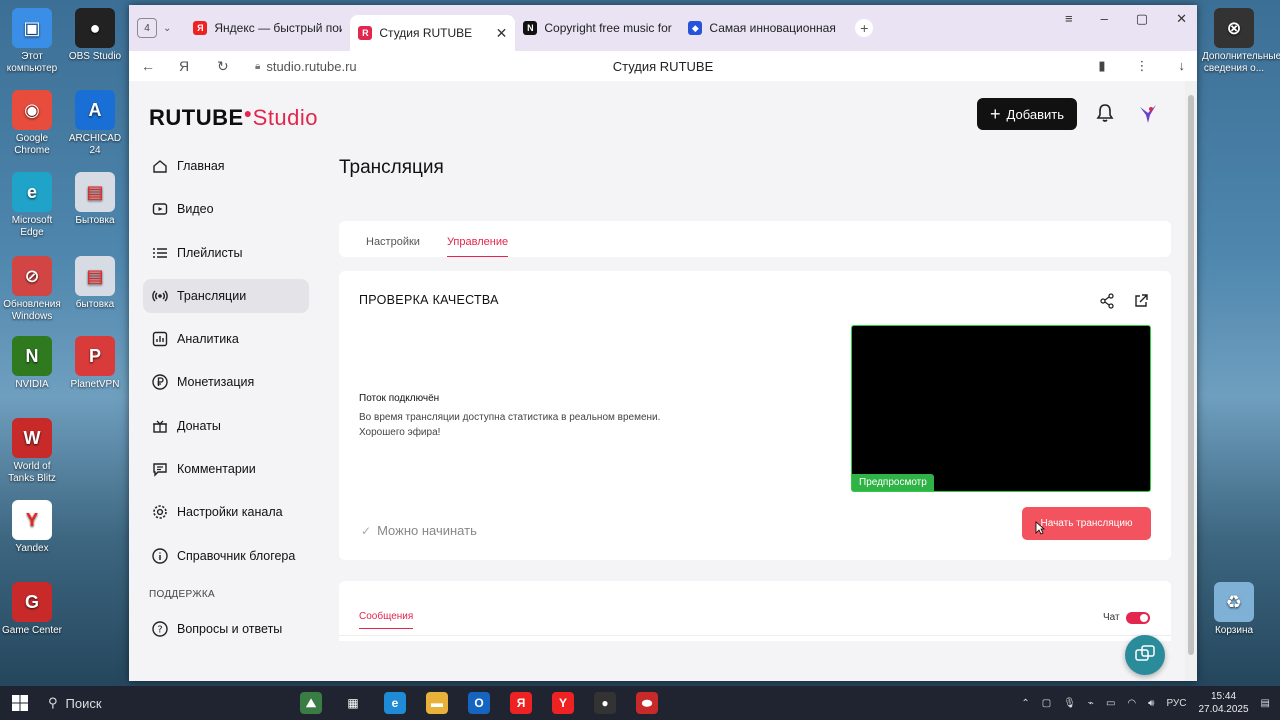  I want to click on avatar, so click(1148, 113).